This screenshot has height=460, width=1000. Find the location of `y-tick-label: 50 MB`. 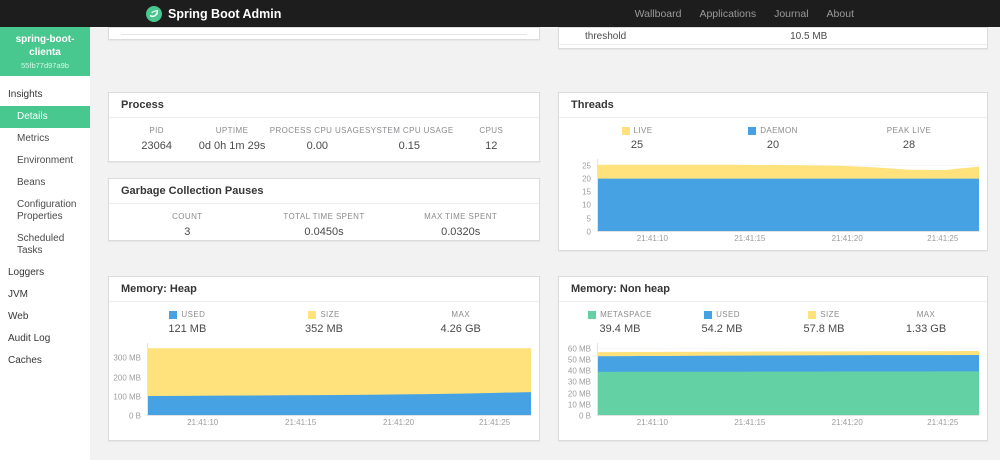

y-tick-label: 50 MB is located at coordinates (579, 360).